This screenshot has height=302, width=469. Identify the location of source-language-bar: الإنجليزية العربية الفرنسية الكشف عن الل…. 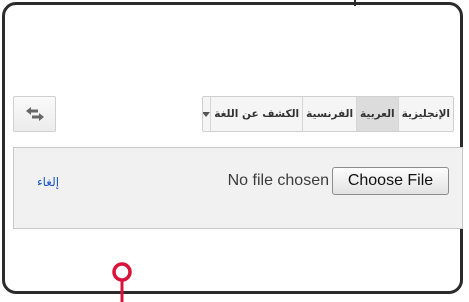
(328, 114).